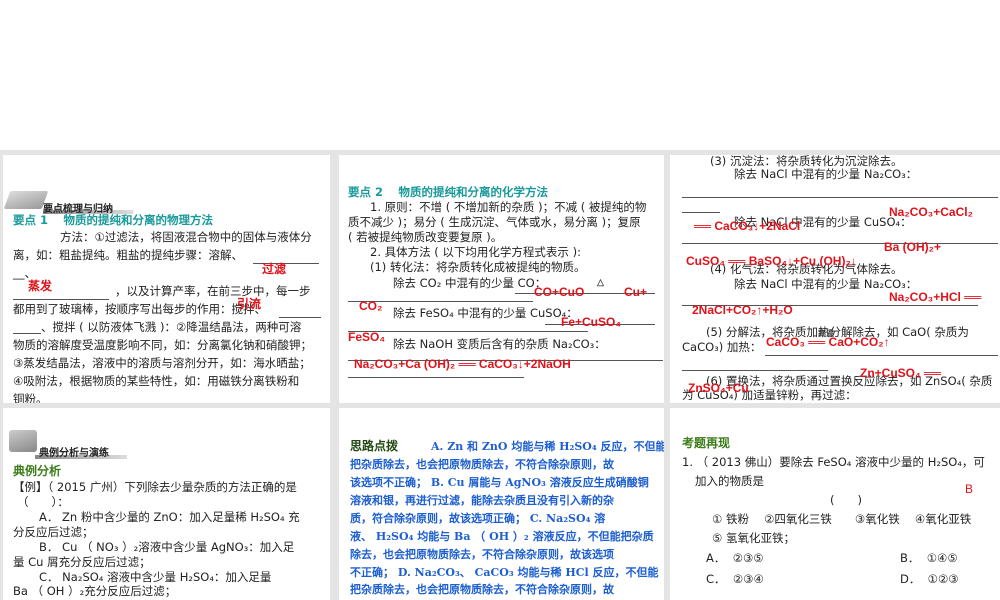 The image size is (1000, 600). I want to click on heat-condition: △, so click(600, 282).